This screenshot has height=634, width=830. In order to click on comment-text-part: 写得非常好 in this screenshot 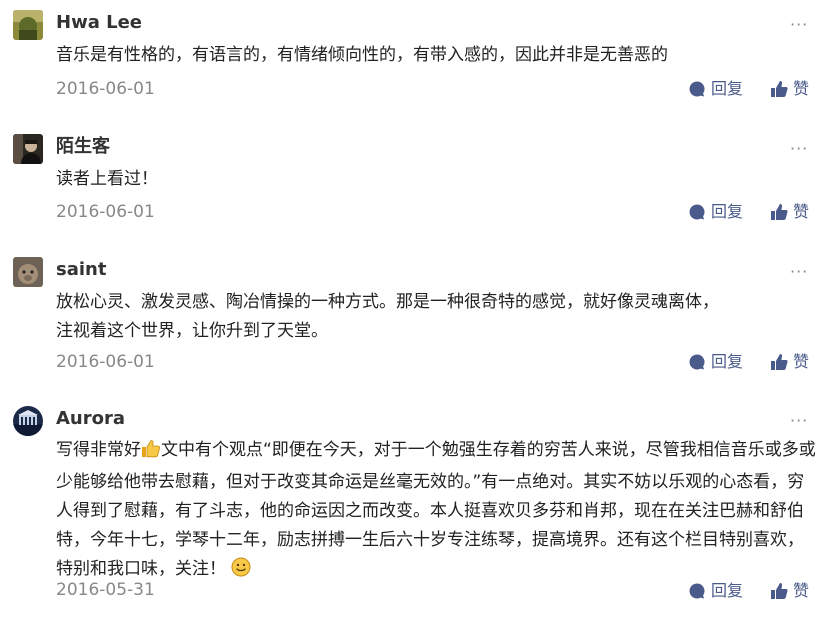, I will do `click(98, 450)`.